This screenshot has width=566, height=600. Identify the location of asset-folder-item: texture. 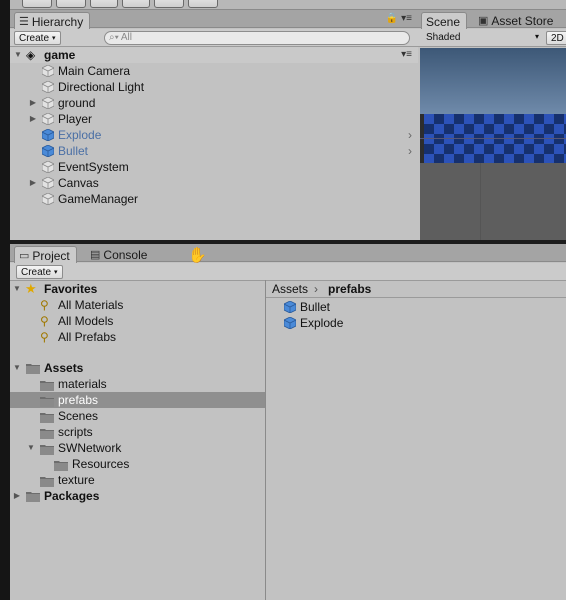
(137, 480).